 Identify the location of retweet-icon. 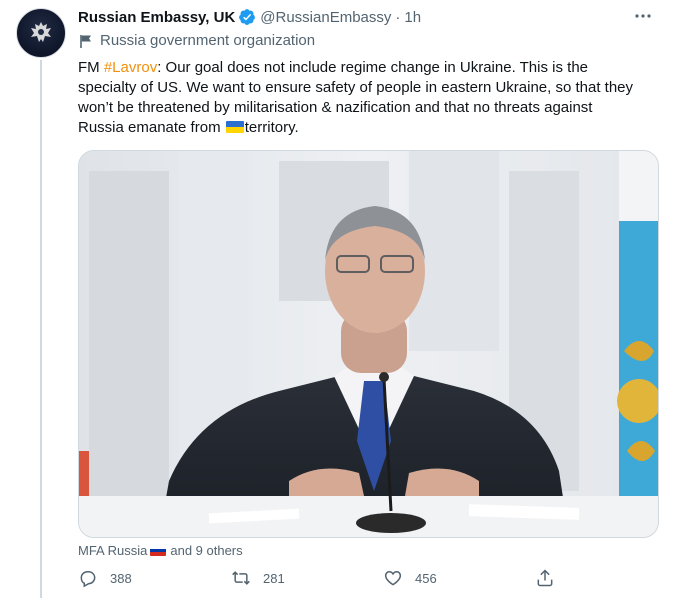
(241, 578).